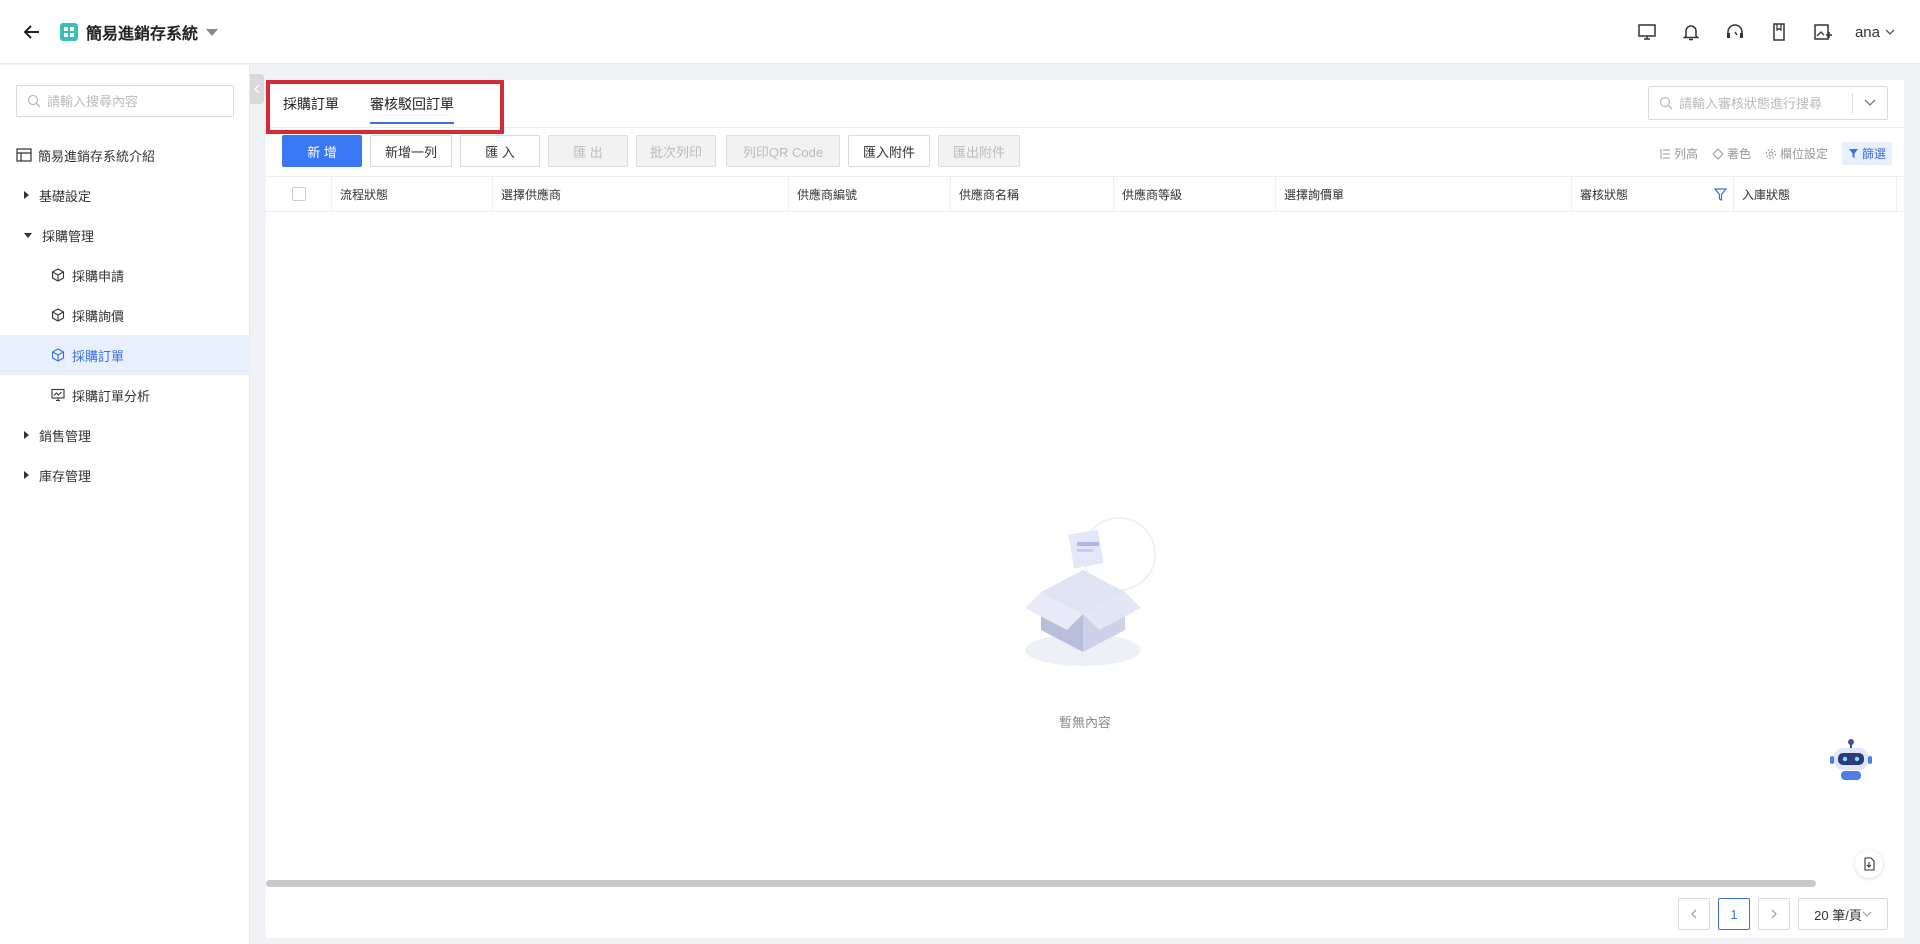 The height and width of the screenshot is (944, 1920). I want to click on sidebar-item-label: 基礎設定, so click(65, 196).